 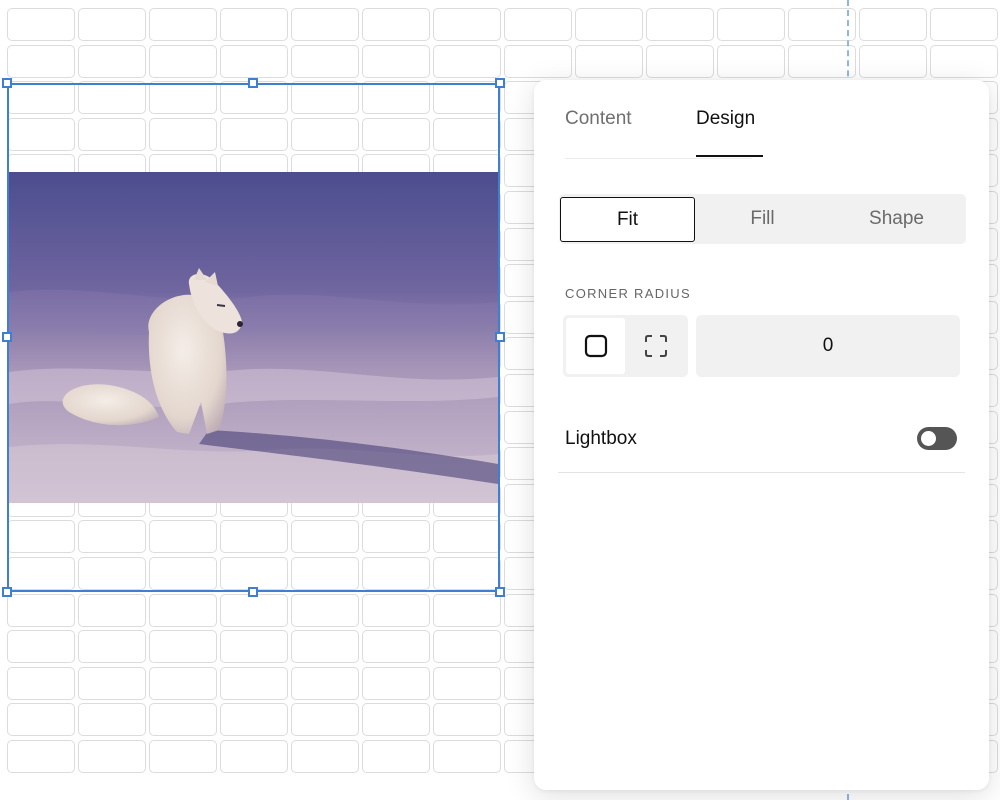 I want to click on resize-handle-top-left, so click(x=7, y=83).